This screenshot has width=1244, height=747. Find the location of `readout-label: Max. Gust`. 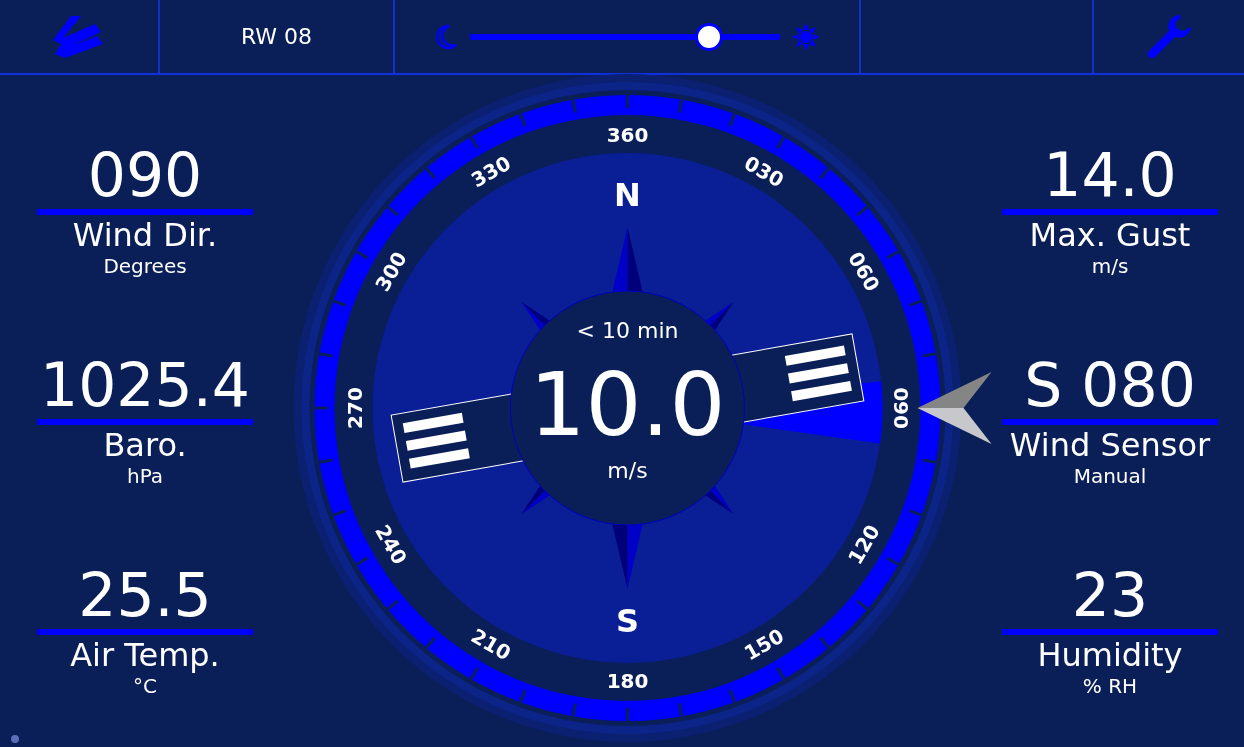

readout-label: Max. Gust is located at coordinates (1110, 235).